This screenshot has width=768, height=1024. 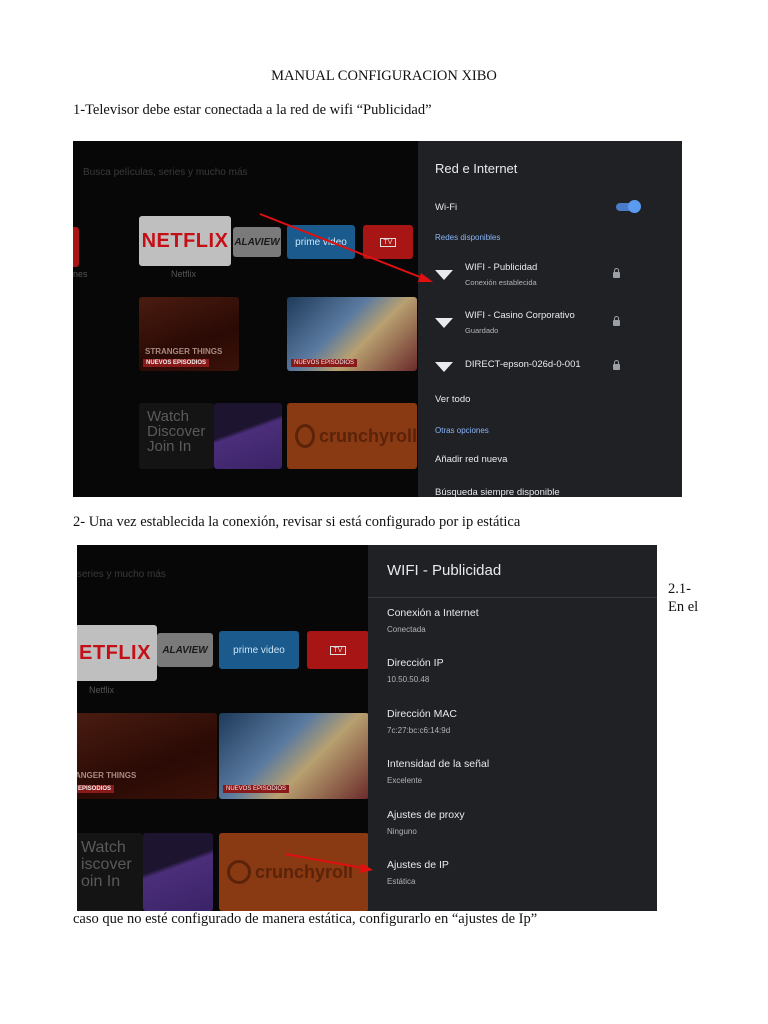 What do you see at coordinates (422, 714) in the screenshot?
I see `mac-address-label: Dirección MAC` at bounding box center [422, 714].